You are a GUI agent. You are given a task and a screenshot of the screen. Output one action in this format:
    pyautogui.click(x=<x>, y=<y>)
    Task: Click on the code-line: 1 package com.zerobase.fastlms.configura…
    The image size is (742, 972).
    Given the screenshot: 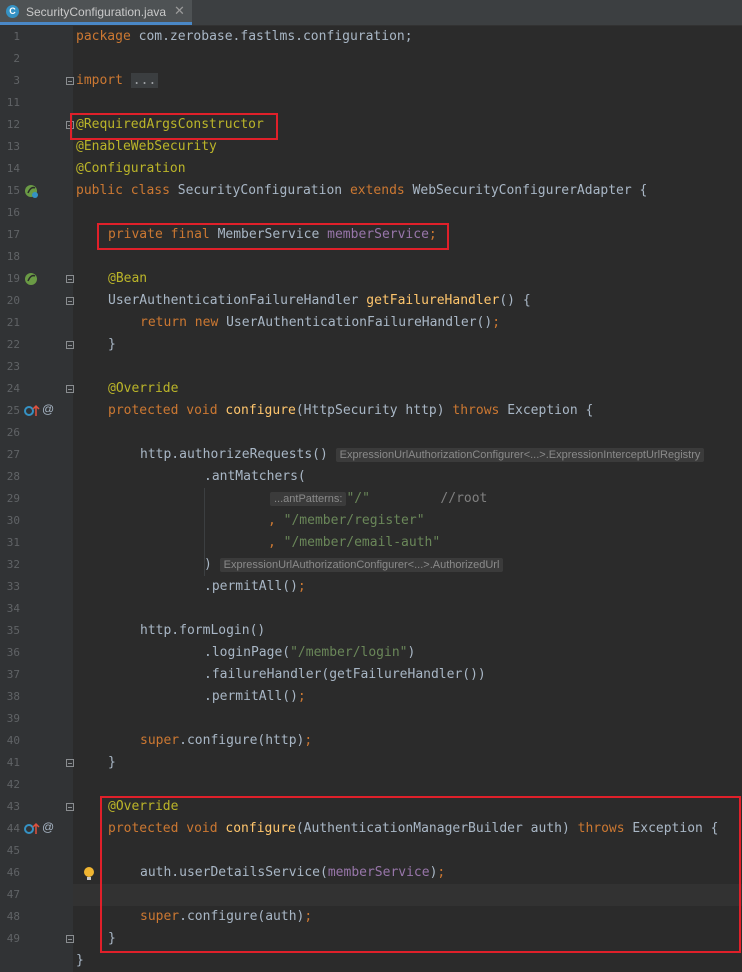 What is the action you would take?
    pyautogui.click(x=371, y=37)
    